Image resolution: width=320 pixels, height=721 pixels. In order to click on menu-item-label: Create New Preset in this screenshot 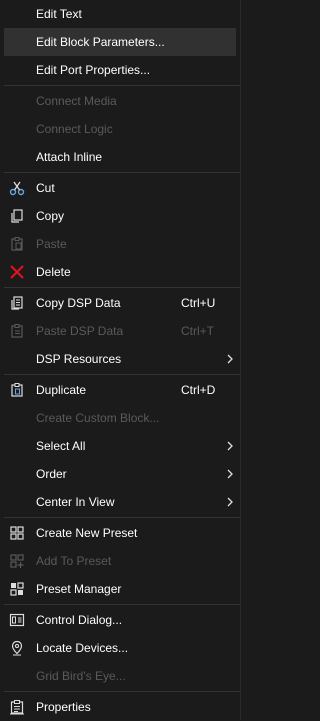, I will do `click(87, 533)`.